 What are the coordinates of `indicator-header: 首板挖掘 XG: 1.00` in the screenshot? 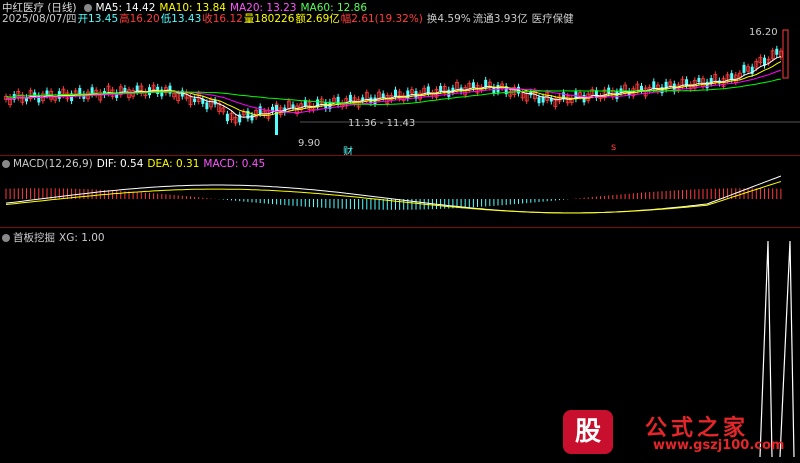 It's located at (53, 237).